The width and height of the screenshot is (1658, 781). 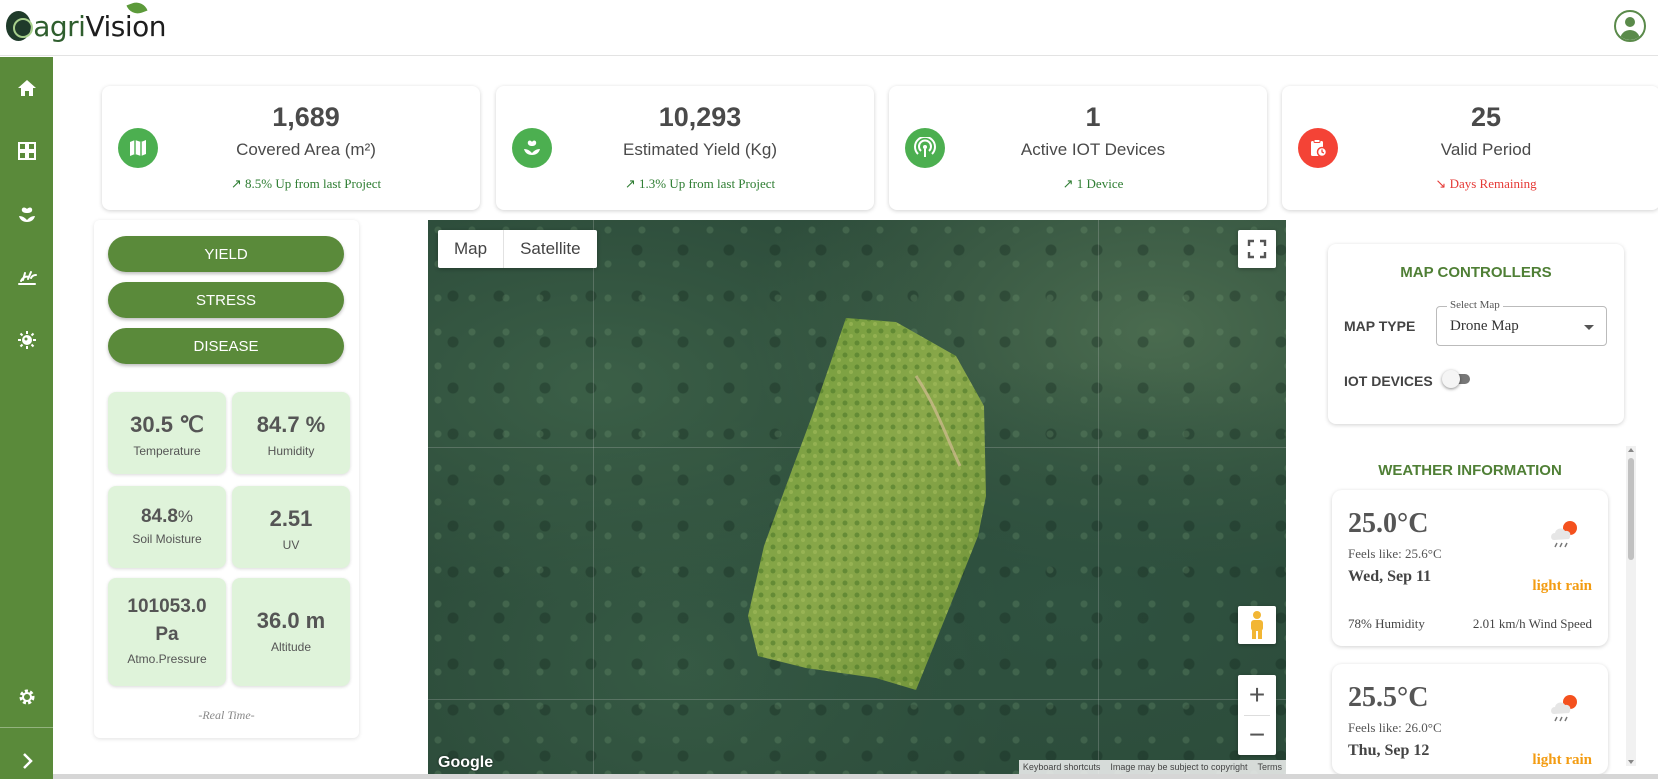 I want to click on map-type-toggle: Map Satellite, so click(x=517, y=249).